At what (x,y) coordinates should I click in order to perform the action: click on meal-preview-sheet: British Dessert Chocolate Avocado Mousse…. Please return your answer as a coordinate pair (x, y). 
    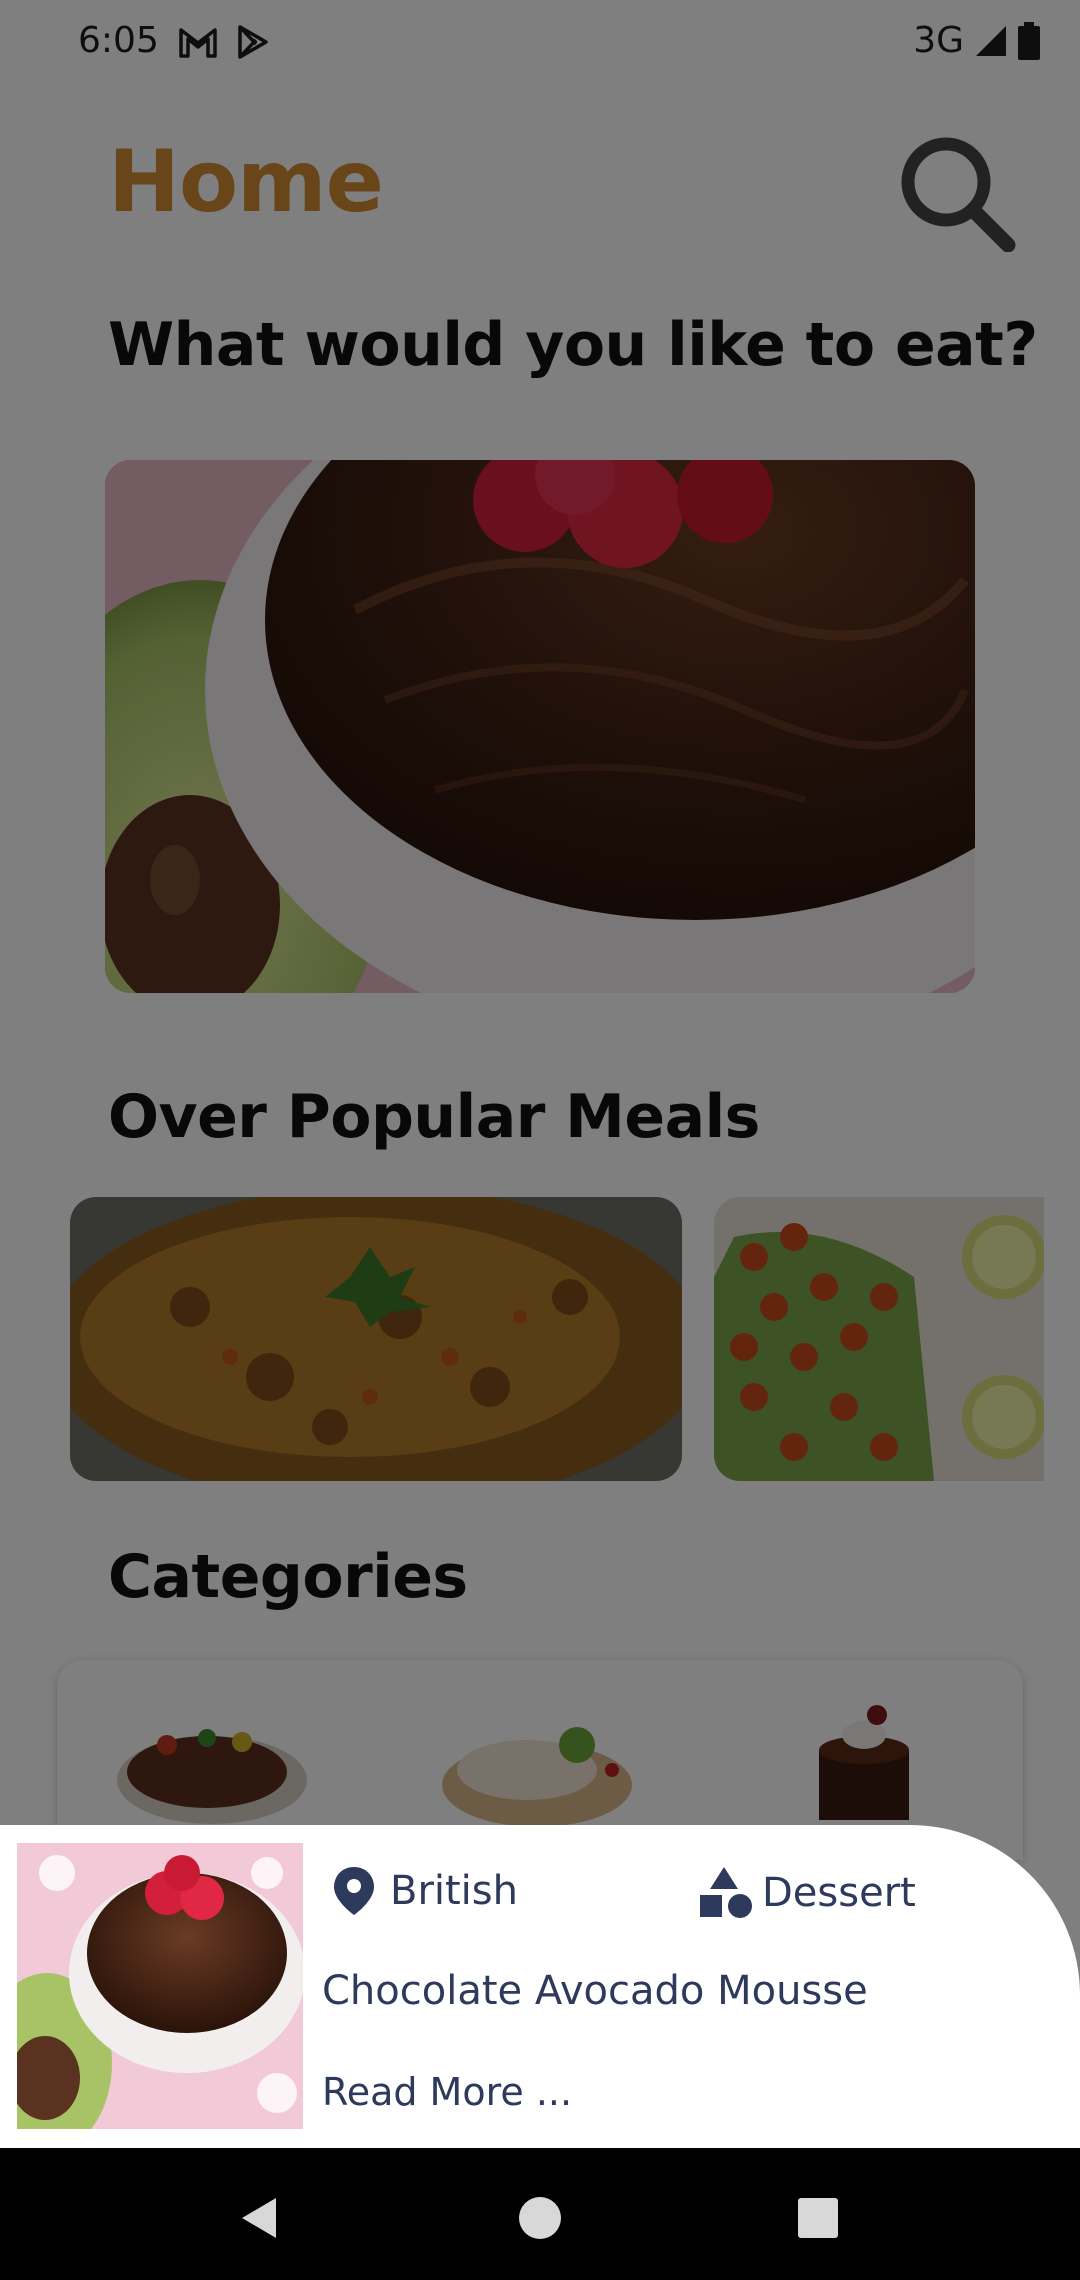
    Looking at the image, I should click on (540, 1986).